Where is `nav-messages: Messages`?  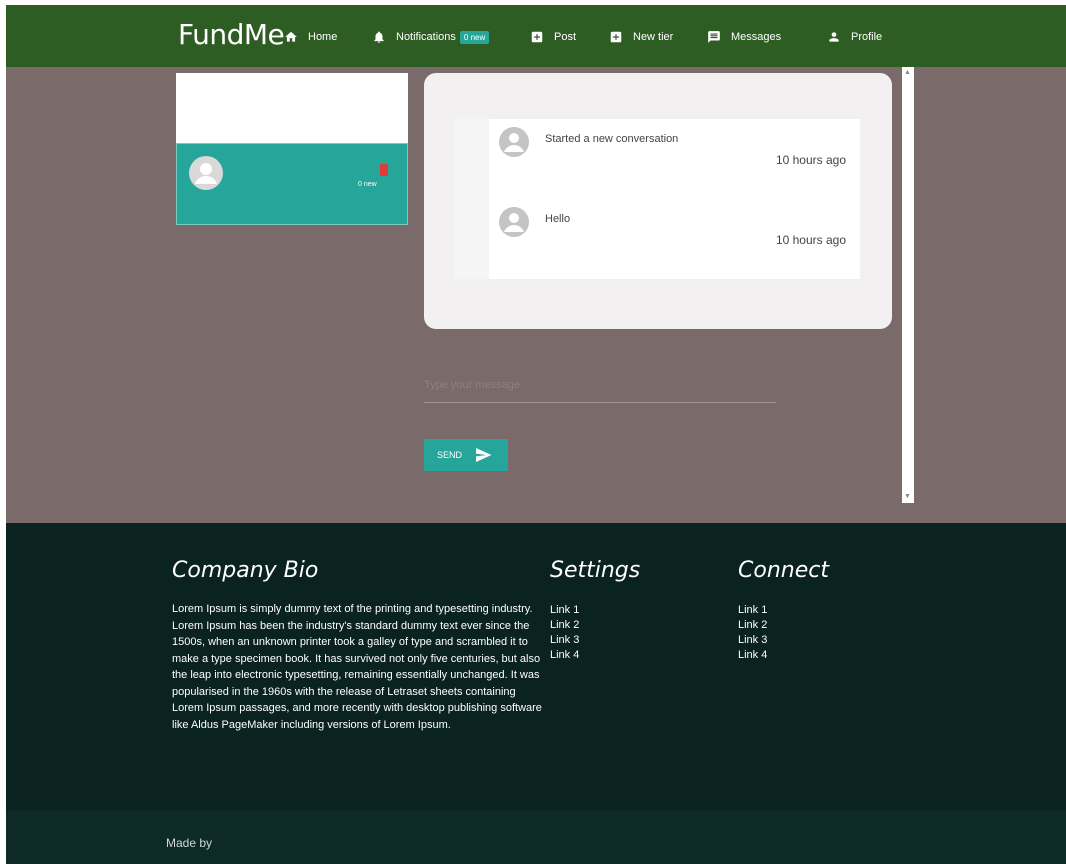
nav-messages: Messages is located at coordinates (744, 37).